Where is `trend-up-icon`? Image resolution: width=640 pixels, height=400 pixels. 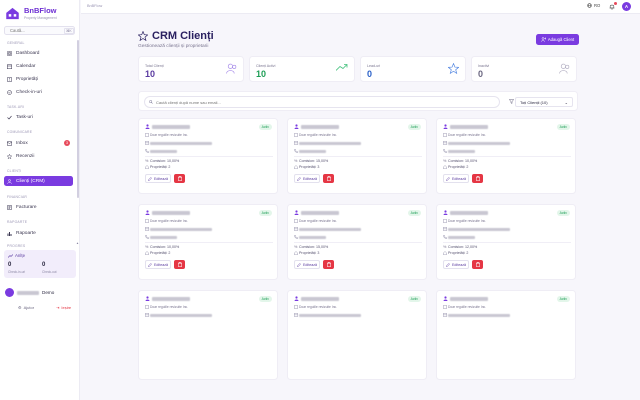
trend-up-icon is located at coordinates (342, 67).